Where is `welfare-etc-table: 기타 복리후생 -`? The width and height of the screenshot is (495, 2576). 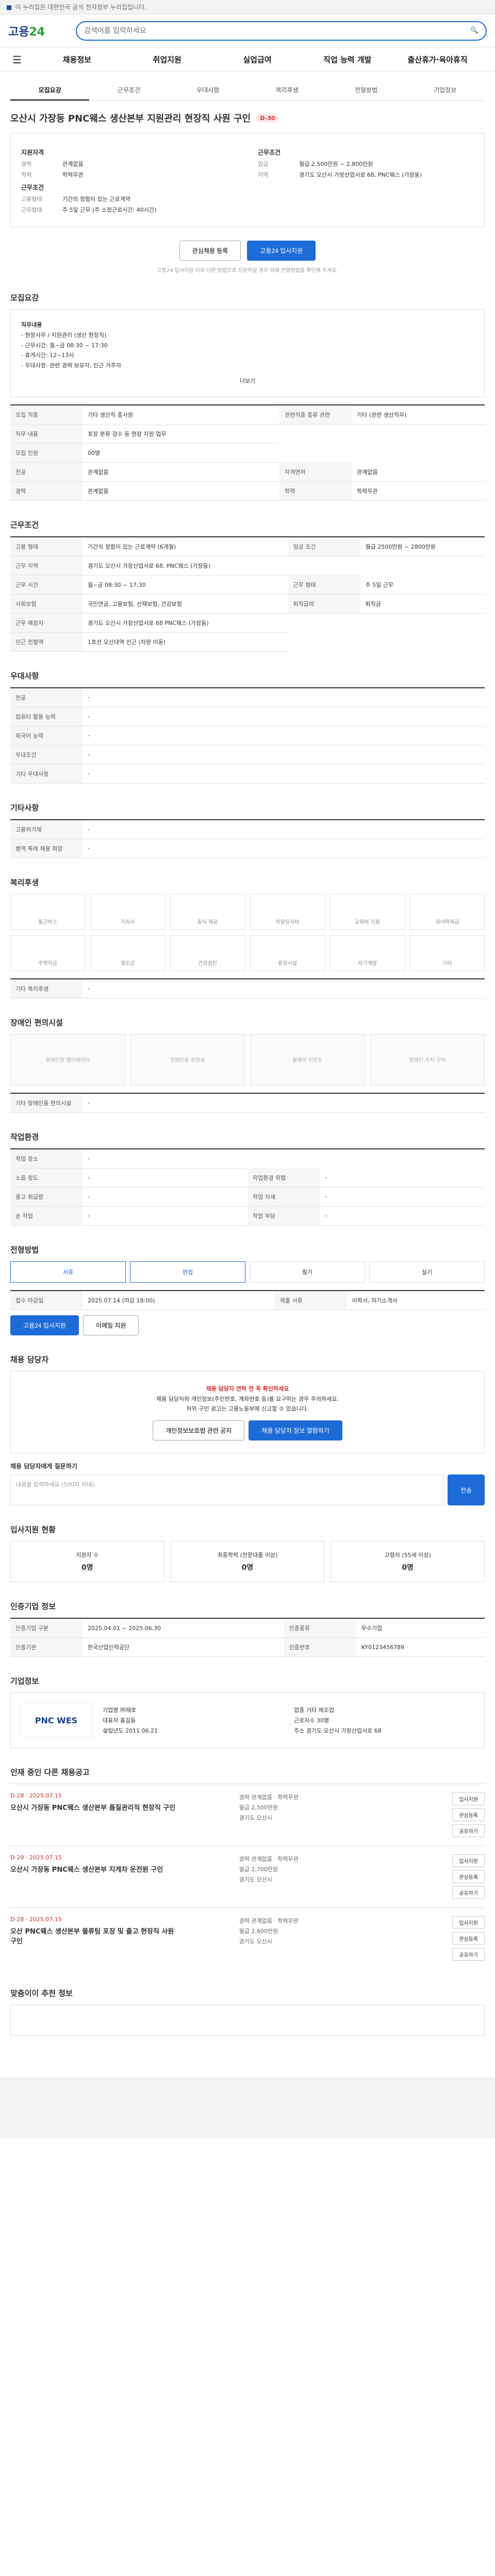 welfare-etc-table: 기타 복리후생 - is located at coordinates (247, 988).